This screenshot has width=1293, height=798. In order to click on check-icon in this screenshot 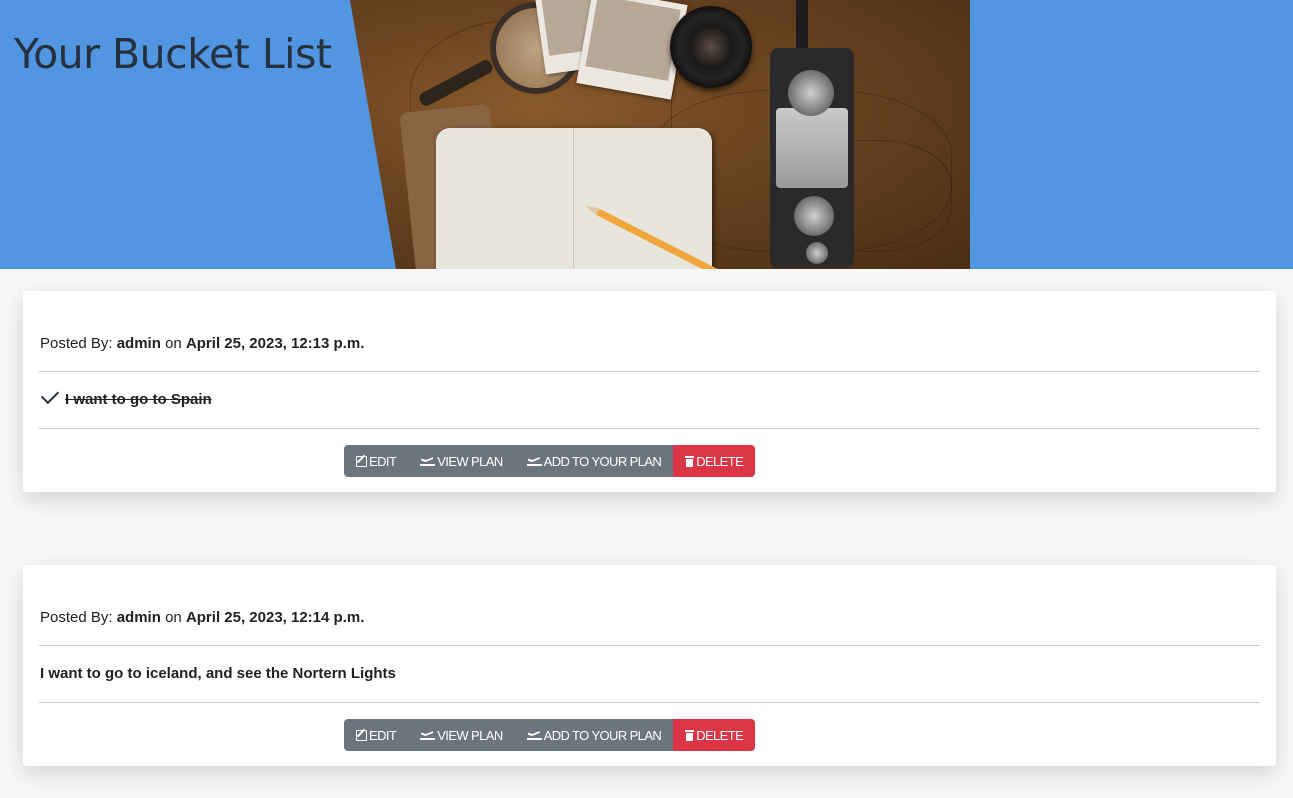, I will do `click(50, 395)`.